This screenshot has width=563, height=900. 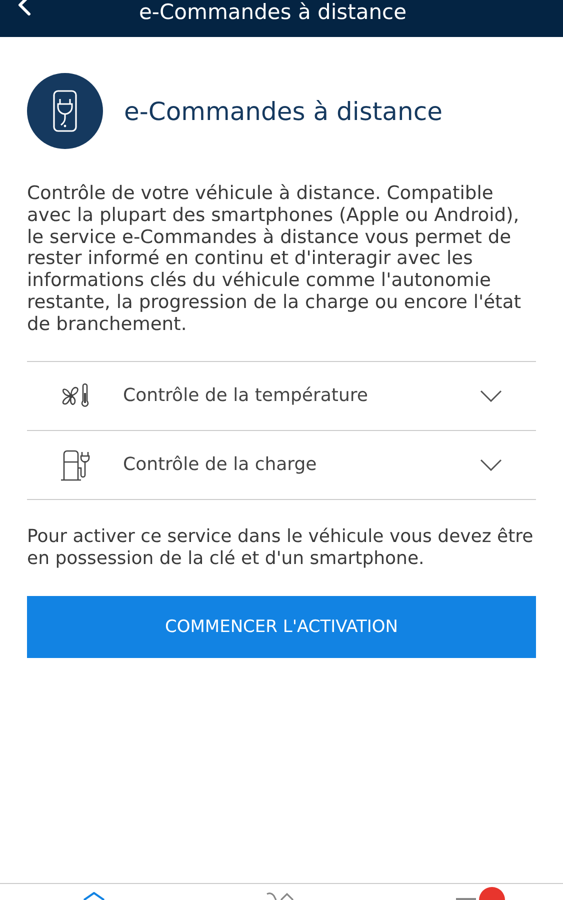 I want to click on accordion-label: Contrôle de la charge, so click(x=220, y=465).